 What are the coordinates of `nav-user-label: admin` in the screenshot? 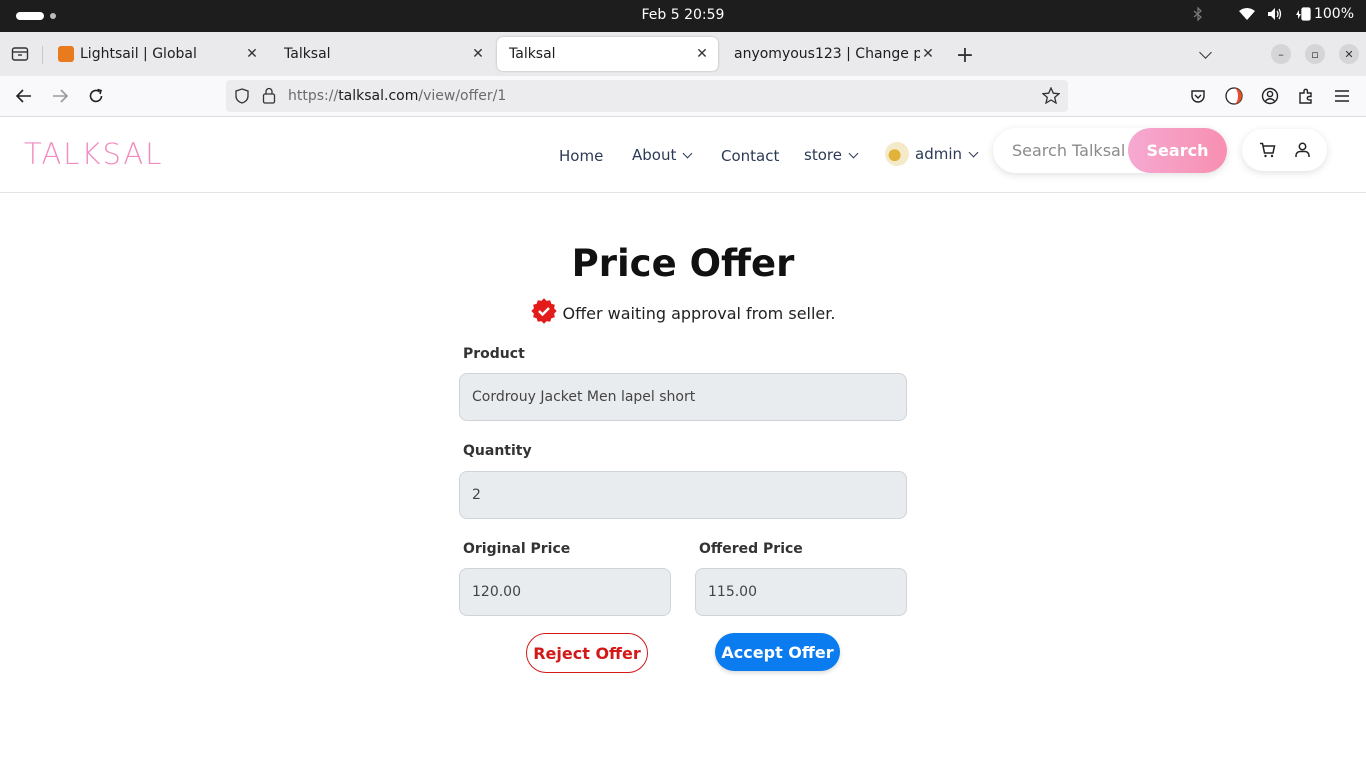 It's located at (938, 154).